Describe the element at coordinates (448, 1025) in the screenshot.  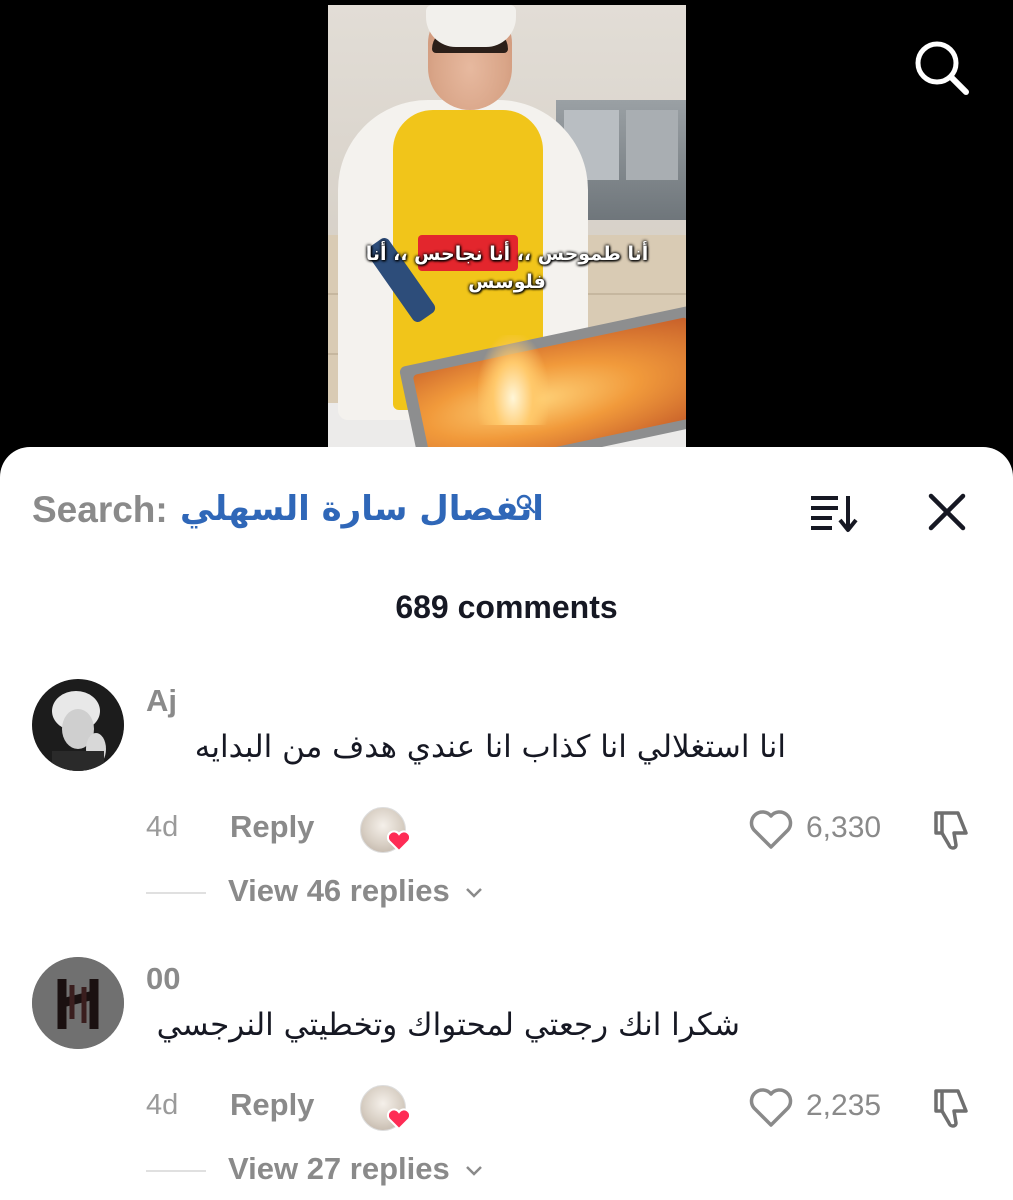
I see `comment-text: شكرا انك رجعتي لمحتواك وتخطيتي النرجسي` at that location.